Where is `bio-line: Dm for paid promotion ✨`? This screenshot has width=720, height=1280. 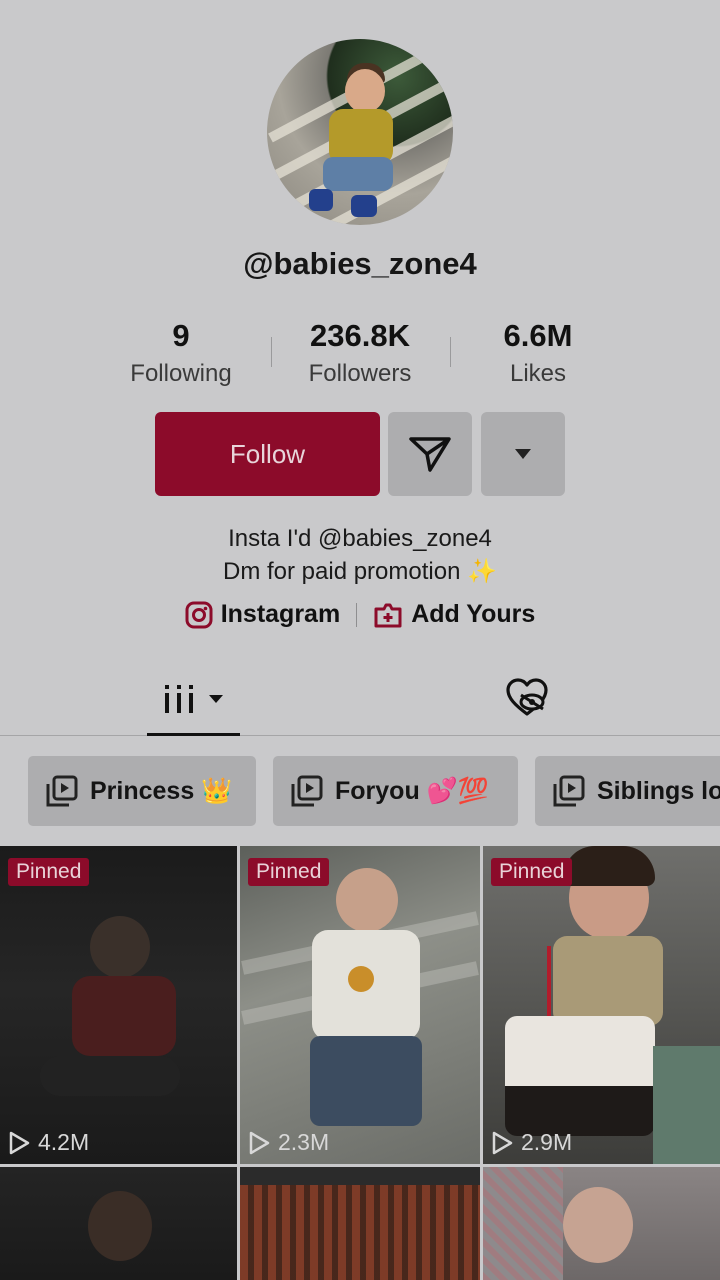 bio-line: Dm for paid promotion ✨ is located at coordinates (360, 571).